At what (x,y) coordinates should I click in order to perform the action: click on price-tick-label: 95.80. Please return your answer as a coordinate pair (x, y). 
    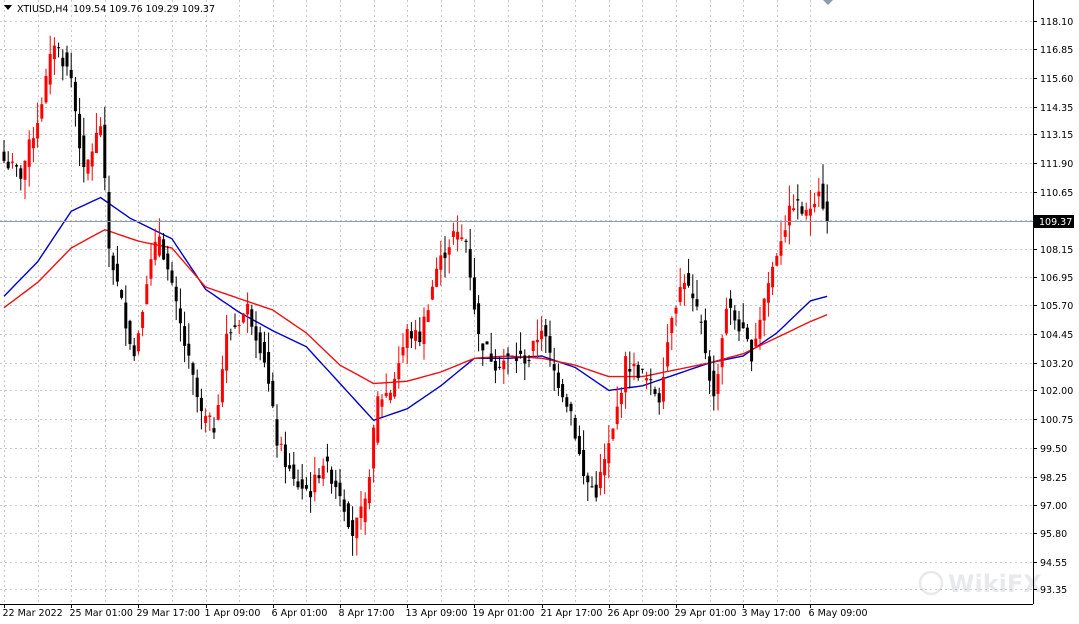
    Looking at the image, I should click on (1053, 534).